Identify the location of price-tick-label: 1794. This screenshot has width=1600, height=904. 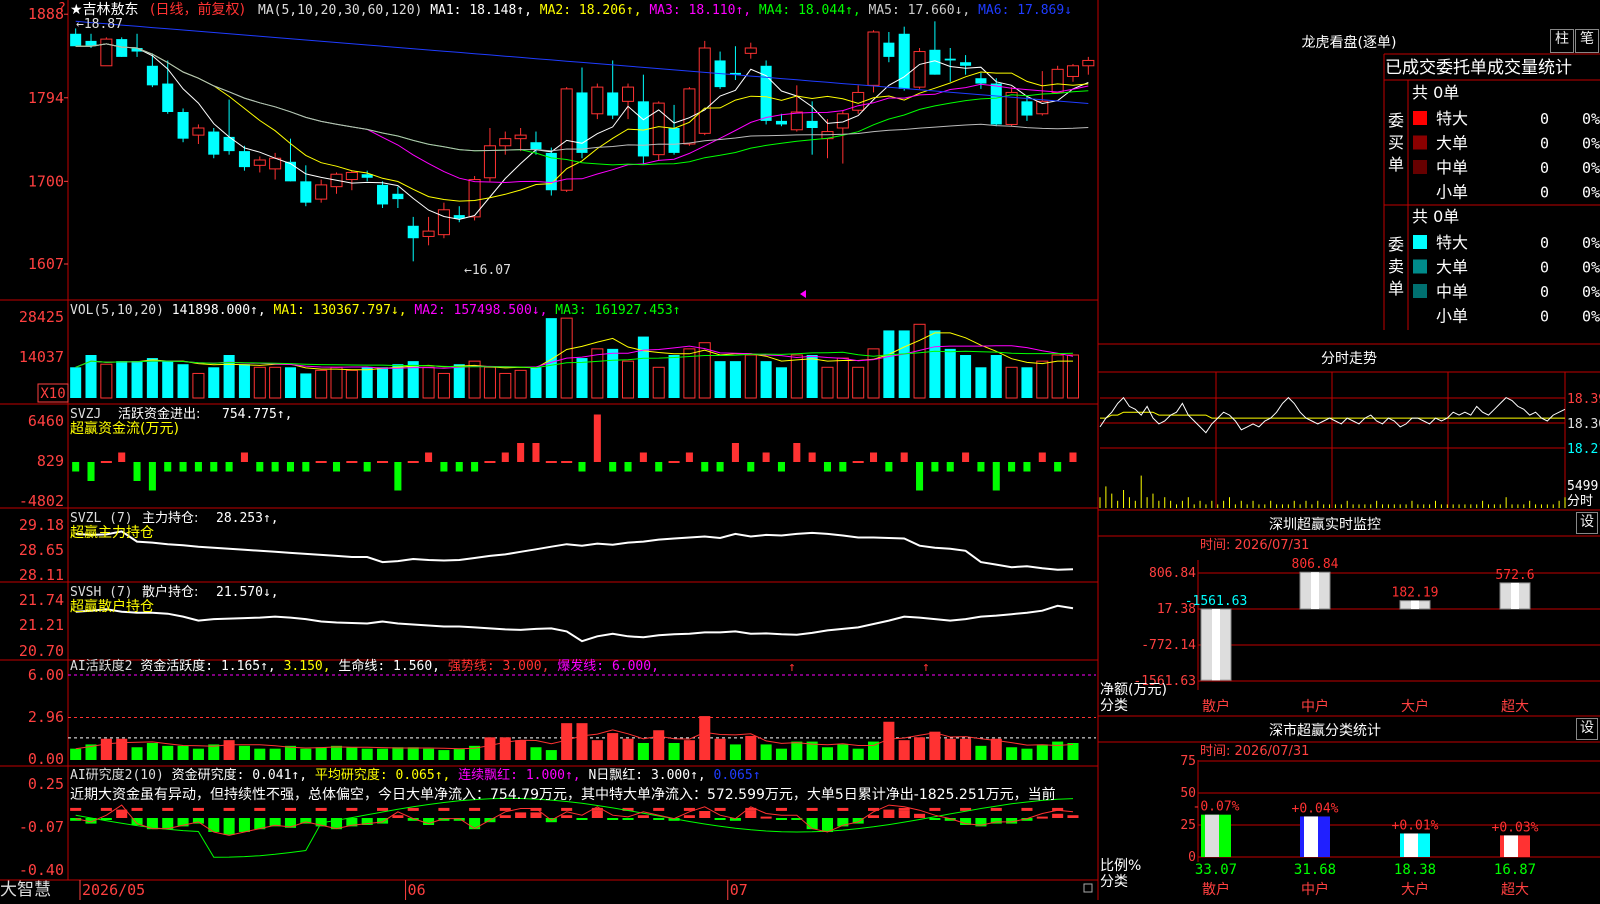
(46, 98).